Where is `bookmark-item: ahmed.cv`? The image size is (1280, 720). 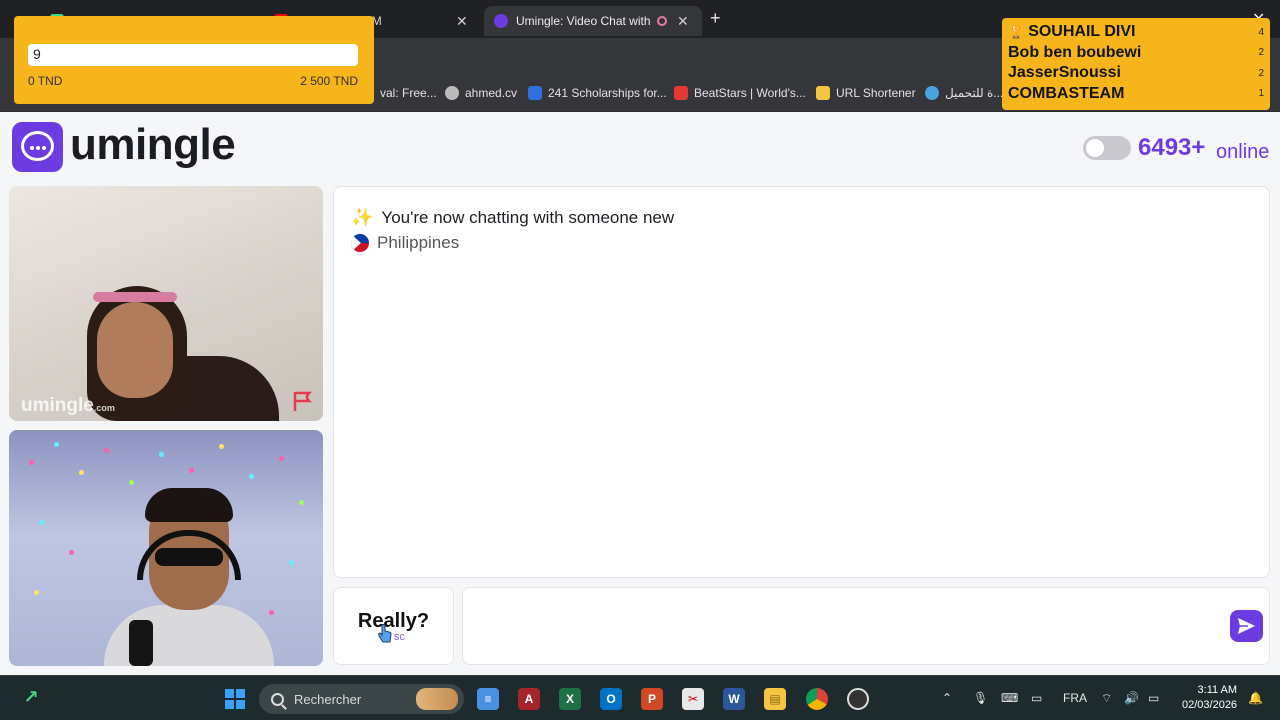 bookmark-item: ahmed.cv is located at coordinates (481, 93).